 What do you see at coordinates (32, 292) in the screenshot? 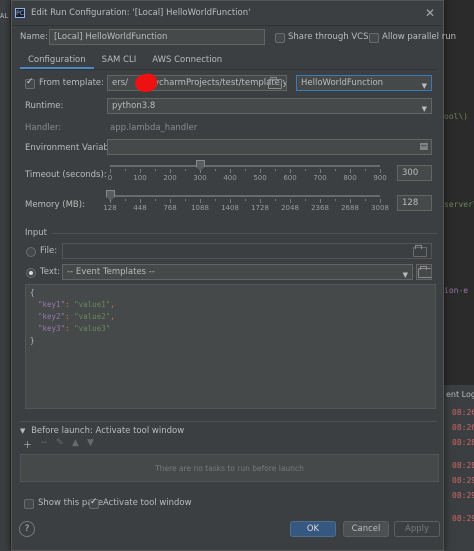
I see `json-line: {` at bounding box center [32, 292].